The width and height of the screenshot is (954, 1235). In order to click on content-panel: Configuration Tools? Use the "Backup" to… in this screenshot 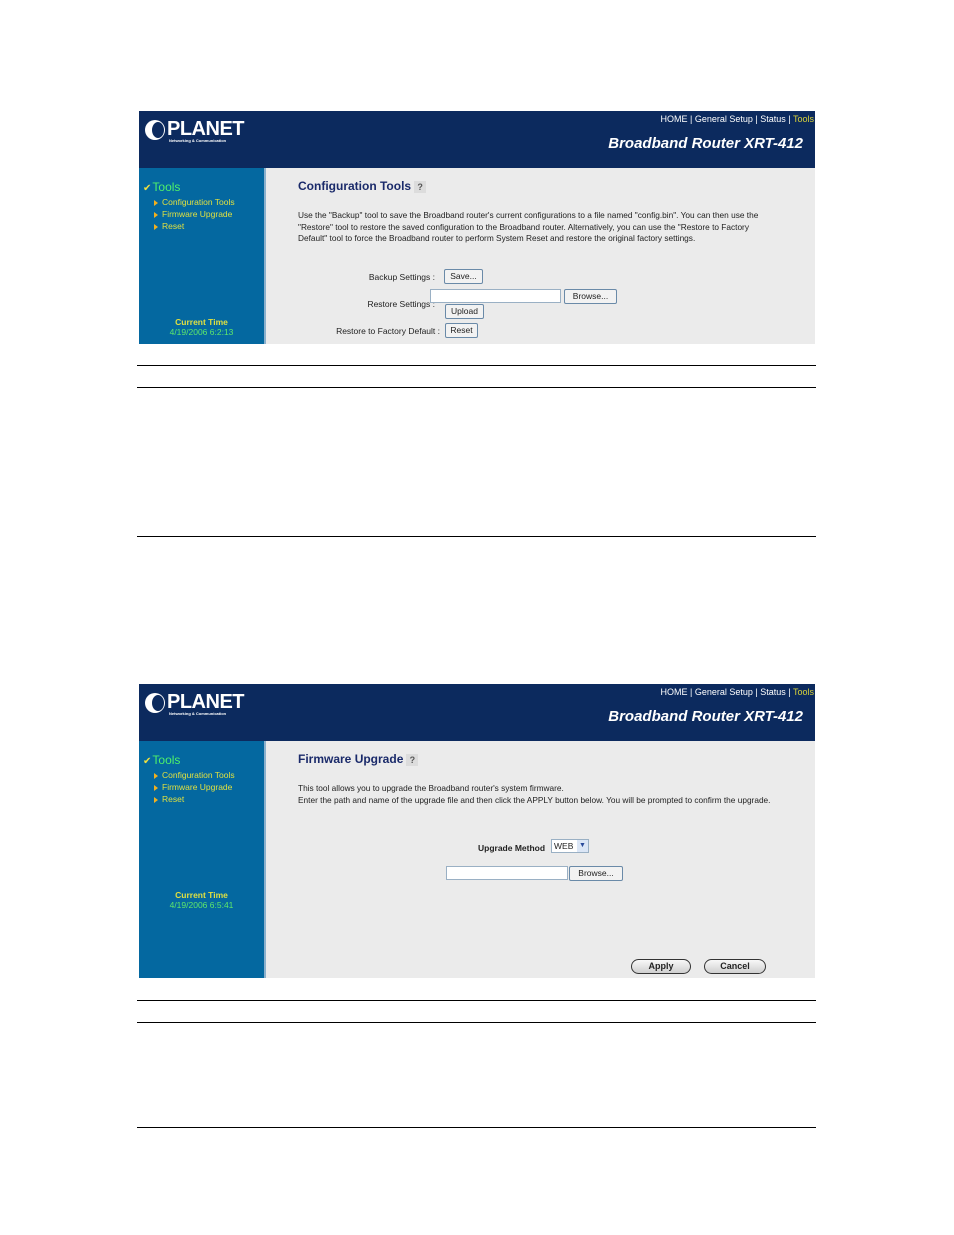, I will do `click(540, 256)`.